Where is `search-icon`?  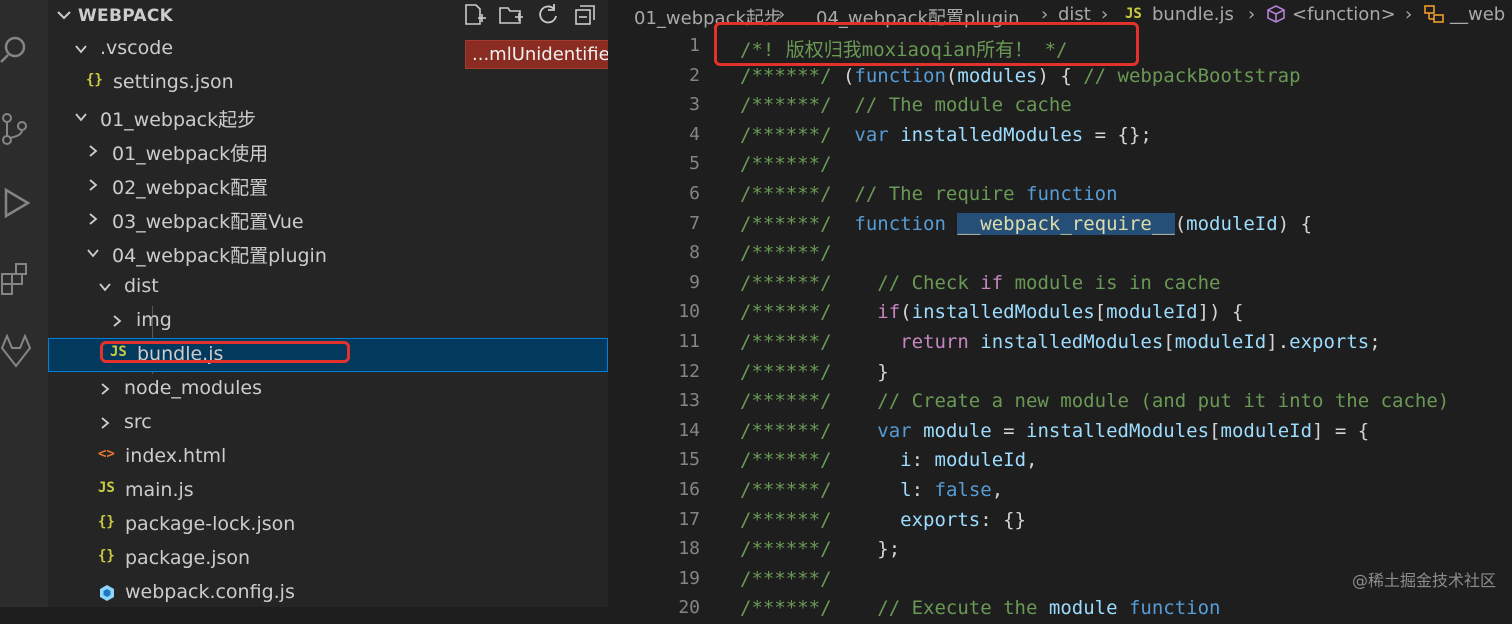 search-icon is located at coordinates (16, 49).